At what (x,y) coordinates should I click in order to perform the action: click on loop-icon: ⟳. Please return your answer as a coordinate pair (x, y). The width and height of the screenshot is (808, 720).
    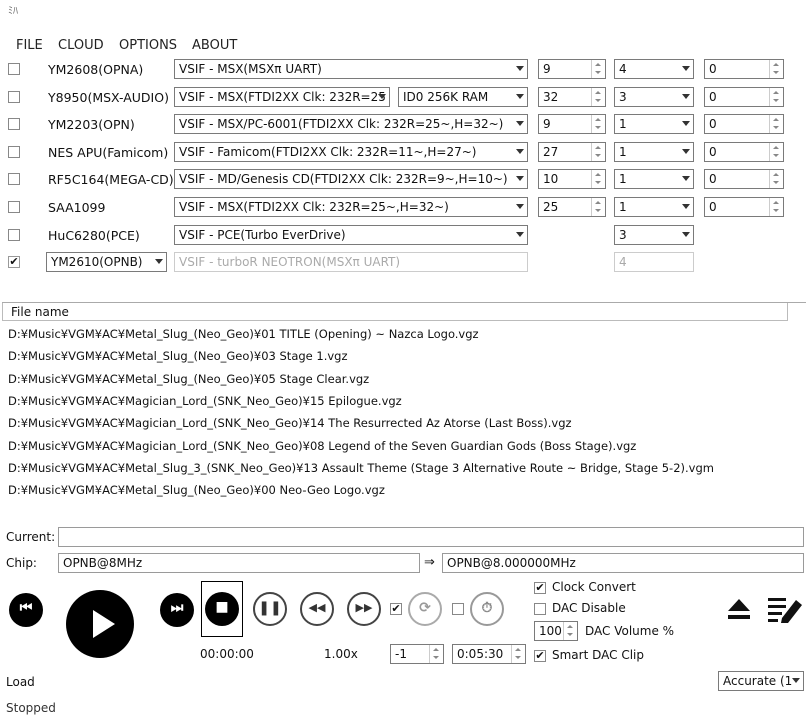
    Looking at the image, I should click on (425, 608).